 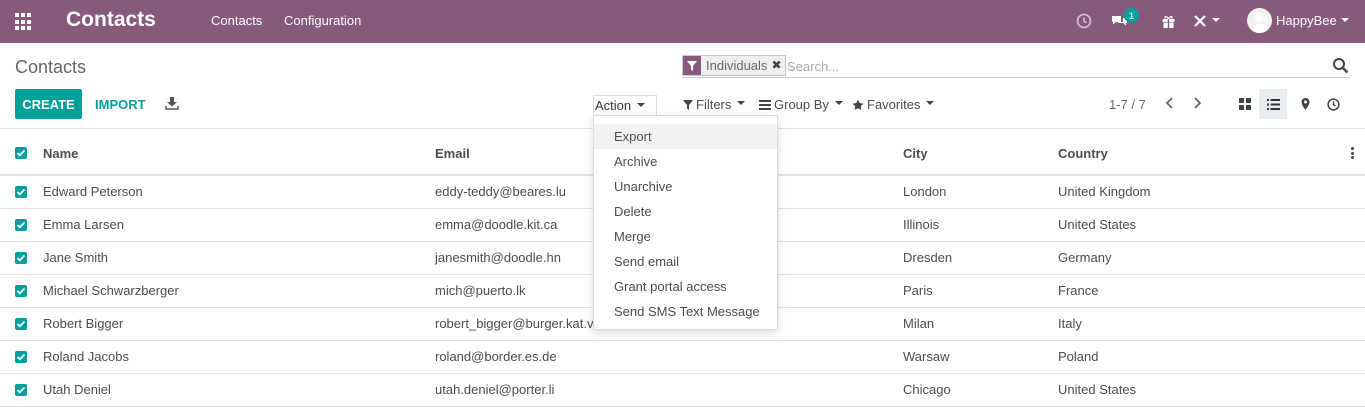 What do you see at coordinates (685, 236) in the screenshot?
I see `action-menu-merge: Merge` at bounding box center [685, 236].